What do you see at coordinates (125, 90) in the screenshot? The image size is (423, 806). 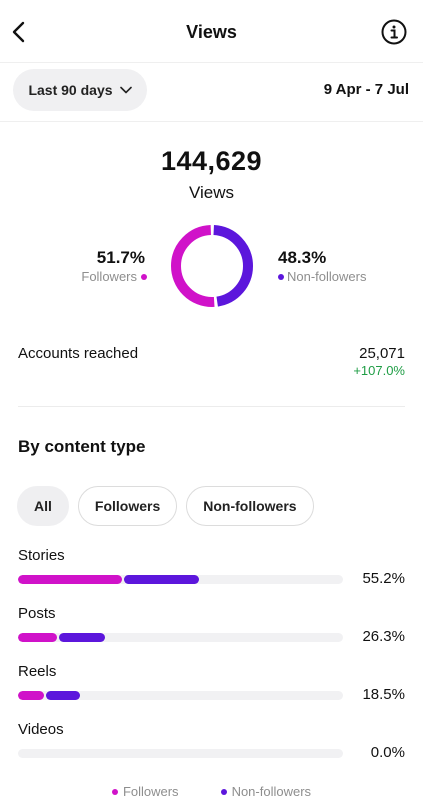 I see `chevron-down-icon` at bounding box center [125, 90].